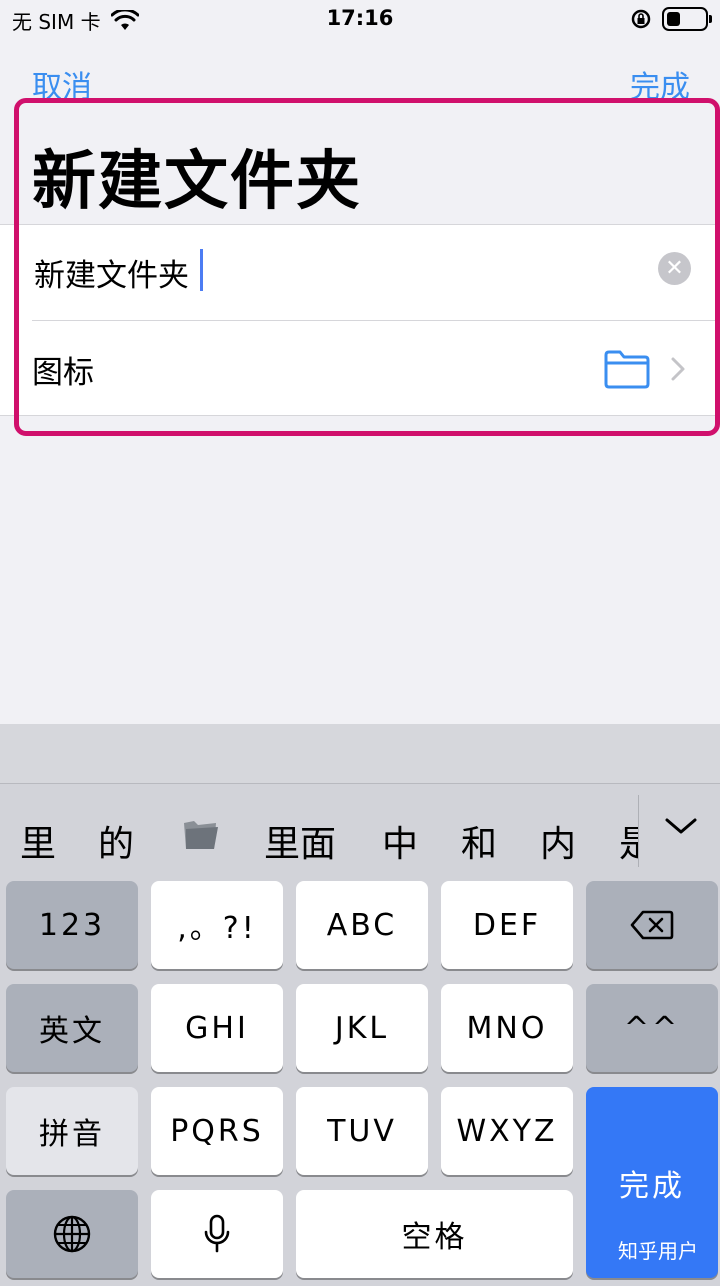  Describe the element at coordinates (360, 832) in the screenshot. I see `candidate-bar: 里 的 里面 中 和 内 是` at that location.